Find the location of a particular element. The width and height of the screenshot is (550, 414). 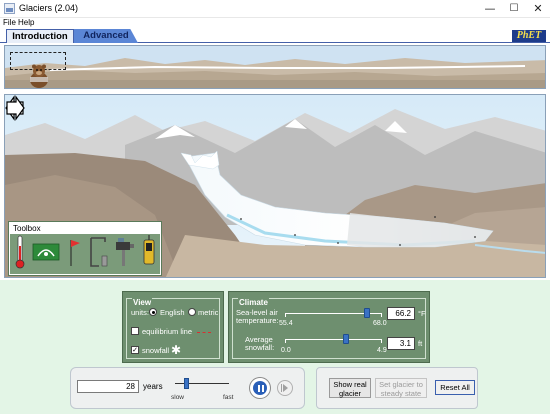

window-title: Glaciers (2.04) is located at coordinates (49, 8).